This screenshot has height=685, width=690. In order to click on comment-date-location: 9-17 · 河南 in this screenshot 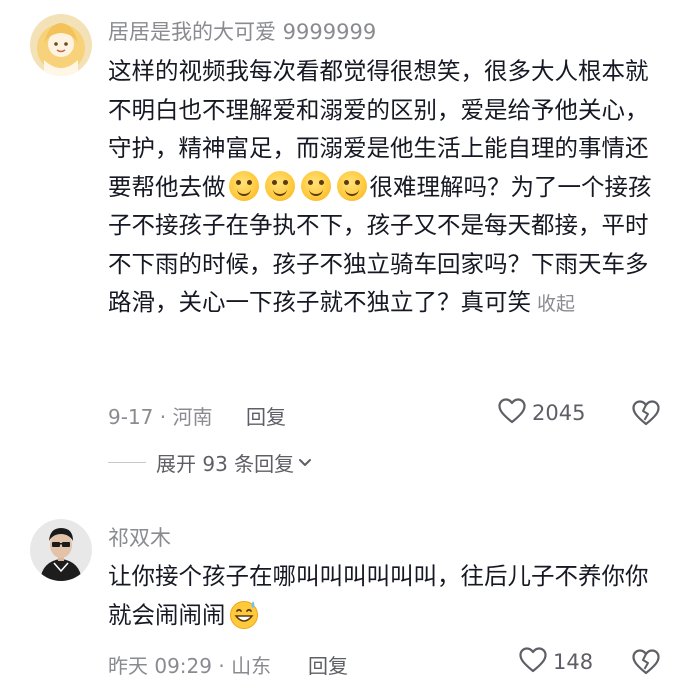, I will do `click(160, 417)`.